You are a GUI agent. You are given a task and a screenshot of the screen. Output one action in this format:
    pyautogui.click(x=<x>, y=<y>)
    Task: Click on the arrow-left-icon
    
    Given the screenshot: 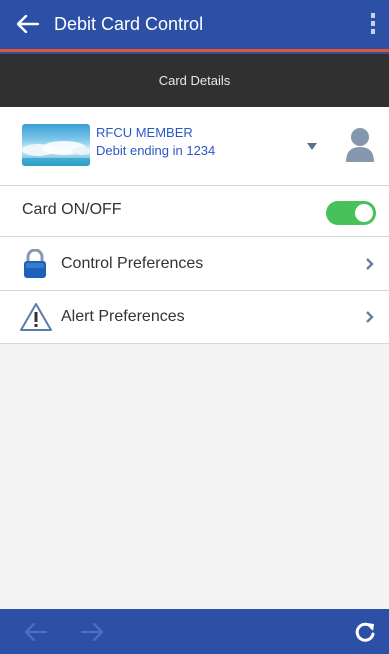 What is the action you would take?
    pyautogui.click(x=36, y=634)
    